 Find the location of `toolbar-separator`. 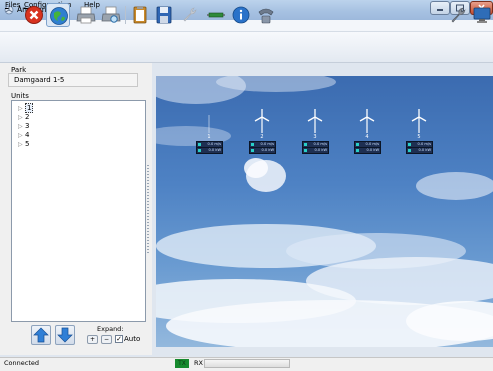

toolbar-separator is located at coordinates (125, 15).